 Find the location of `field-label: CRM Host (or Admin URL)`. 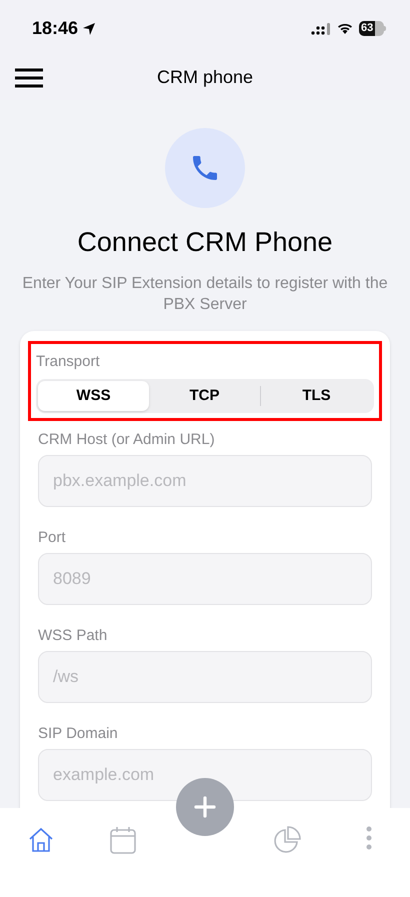

field-label: CRM Host (or Admin URL) is located at coordinates (127, 440).